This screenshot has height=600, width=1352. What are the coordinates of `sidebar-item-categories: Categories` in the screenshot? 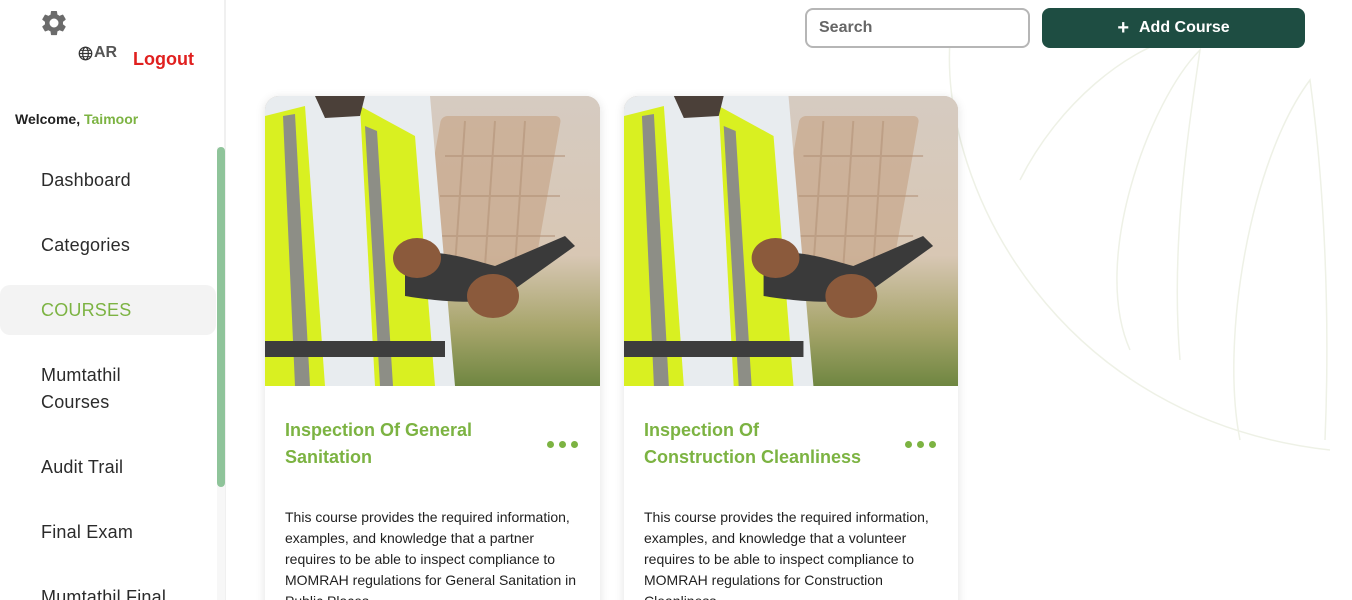 It's located at (108, 245).